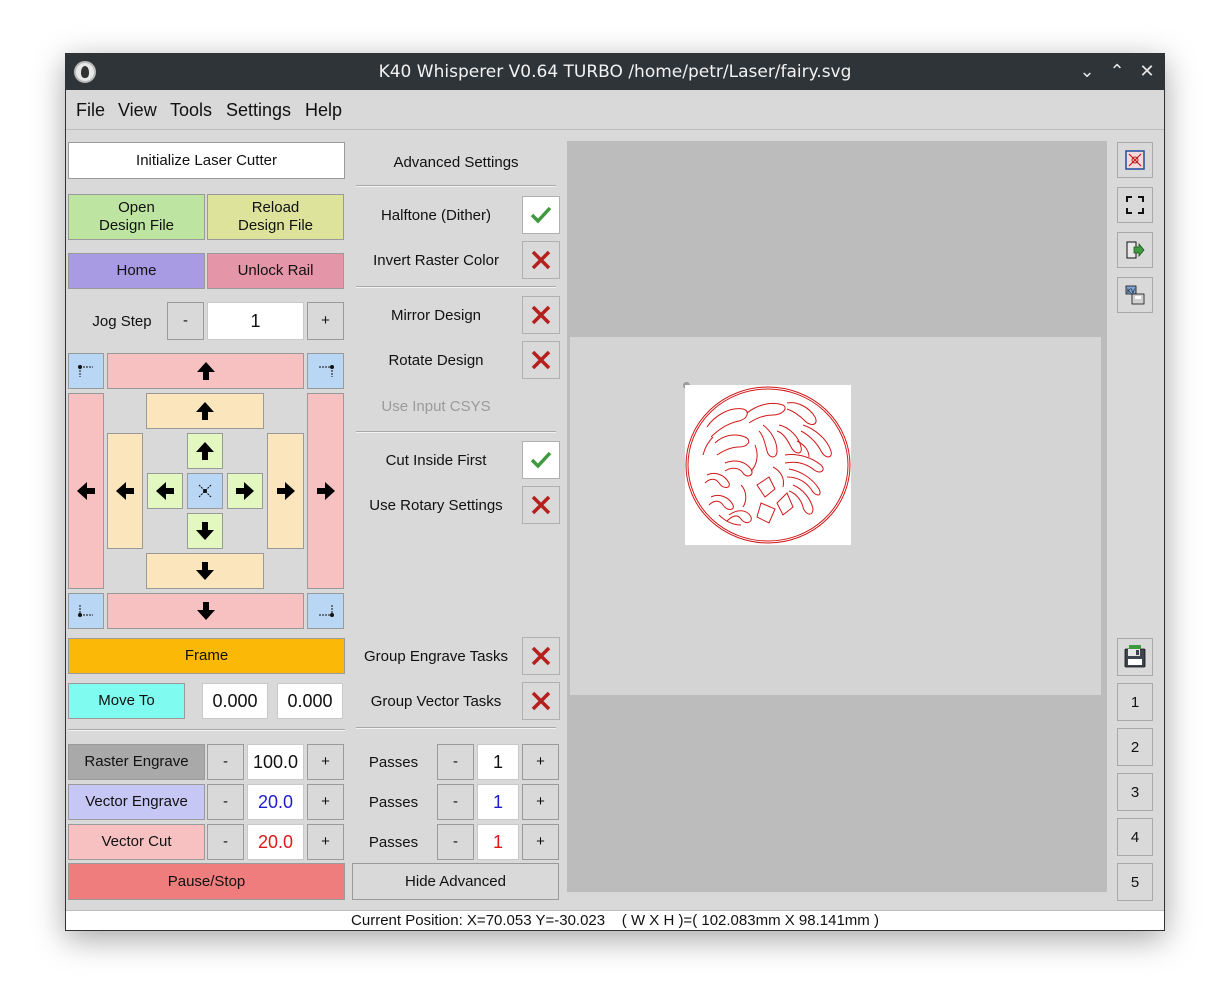  Describe the element at coordinates (206, 656) in the screenshot. I see `frame-button: Frame` at that location.